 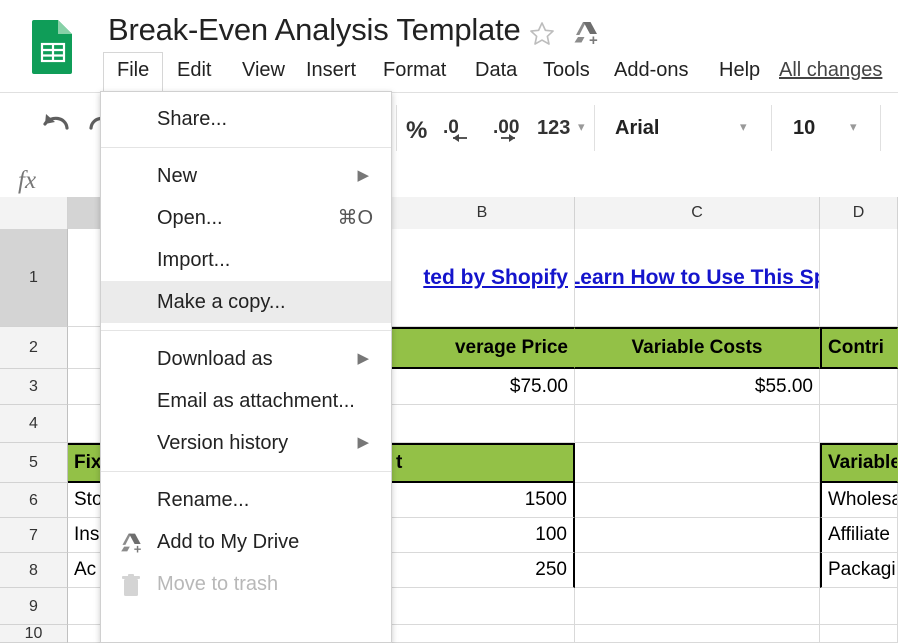 I want to click on cell-B2: verage Price, so click(x=482, y=348).